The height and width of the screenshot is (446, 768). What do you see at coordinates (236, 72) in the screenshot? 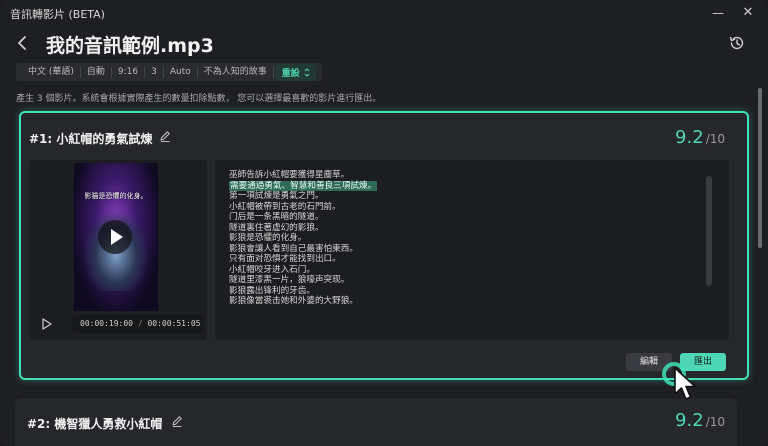
I see `style-tag: 不為人知的故事` at bounding box center [236, 72].